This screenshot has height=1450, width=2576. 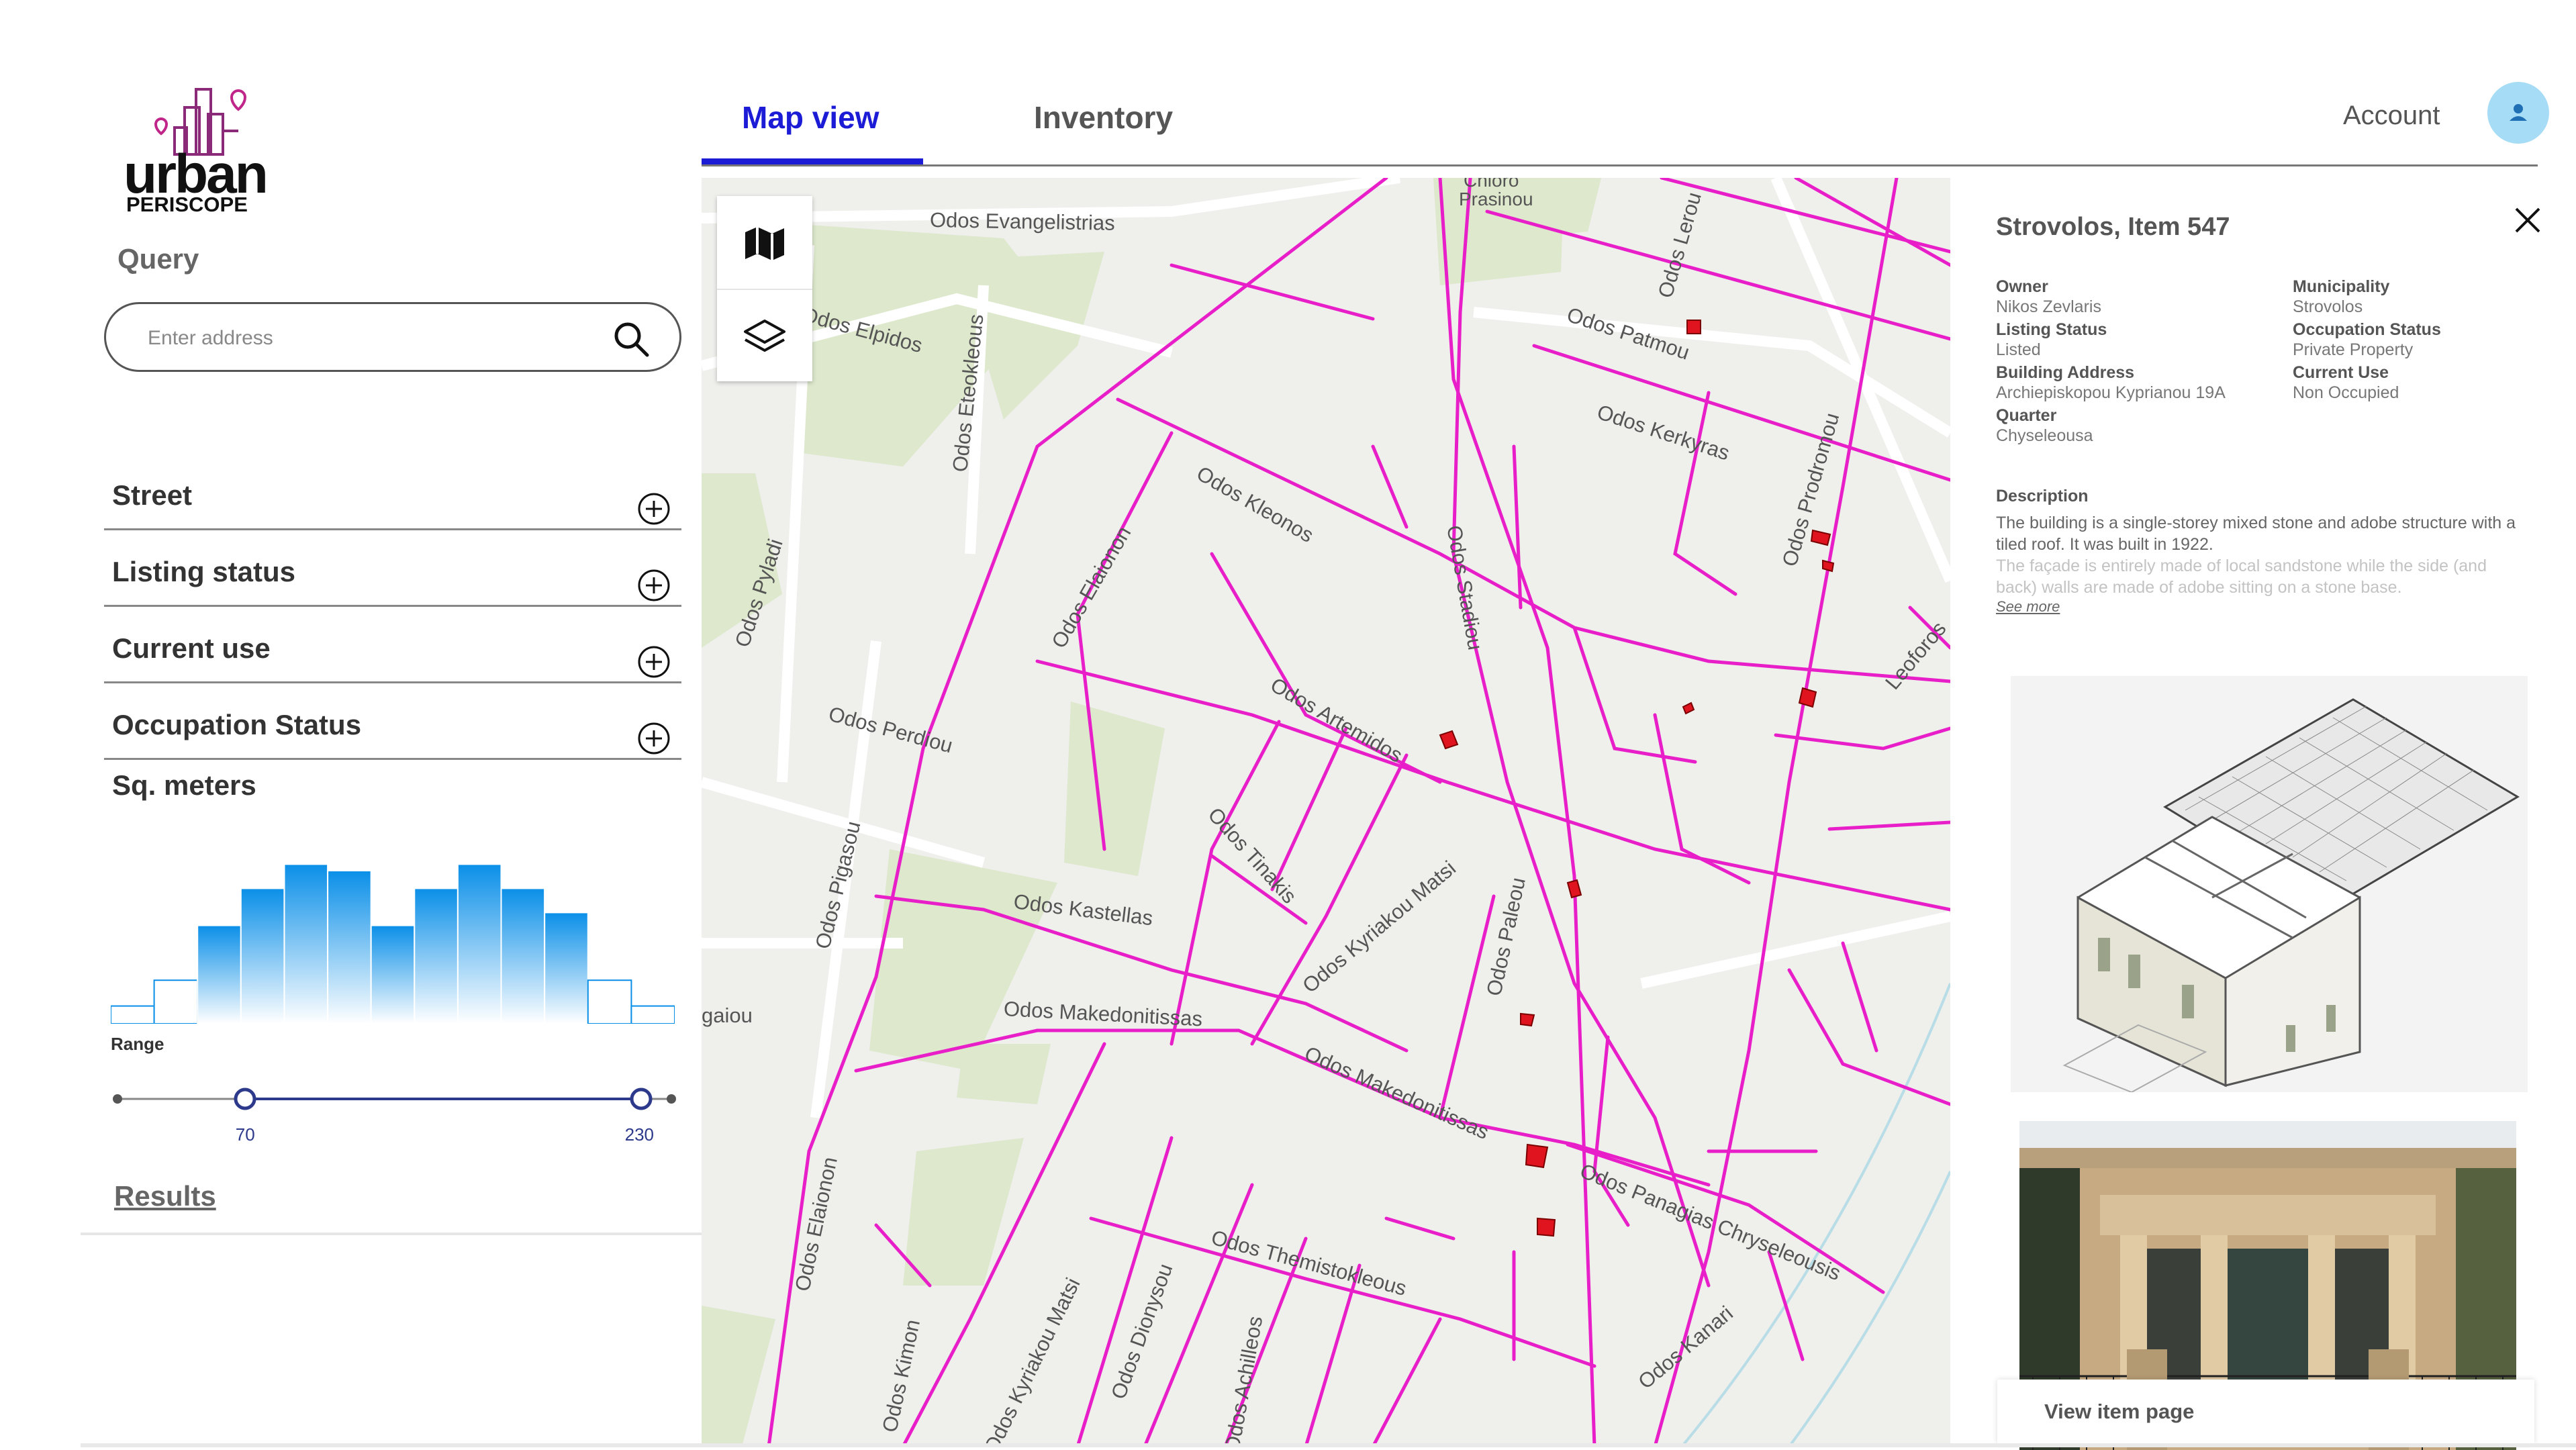 I want to click on layers-button, so click(x=765, y=335).